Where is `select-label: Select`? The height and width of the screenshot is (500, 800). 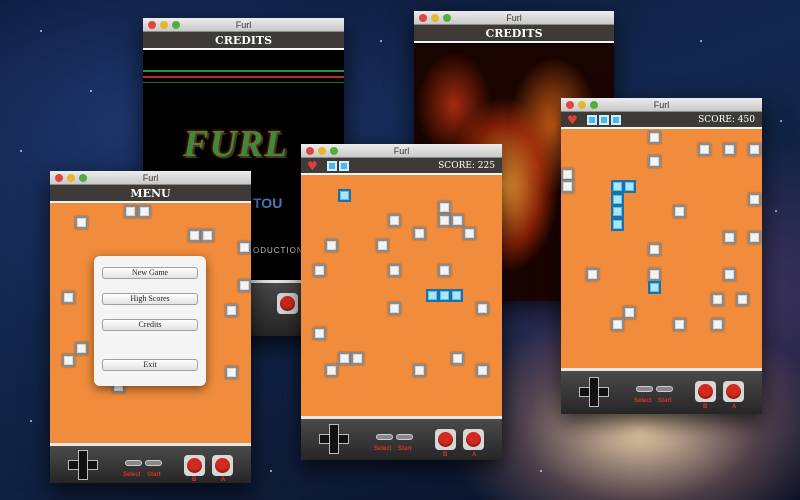
select-label: Select is located at coordinates (383, 449).